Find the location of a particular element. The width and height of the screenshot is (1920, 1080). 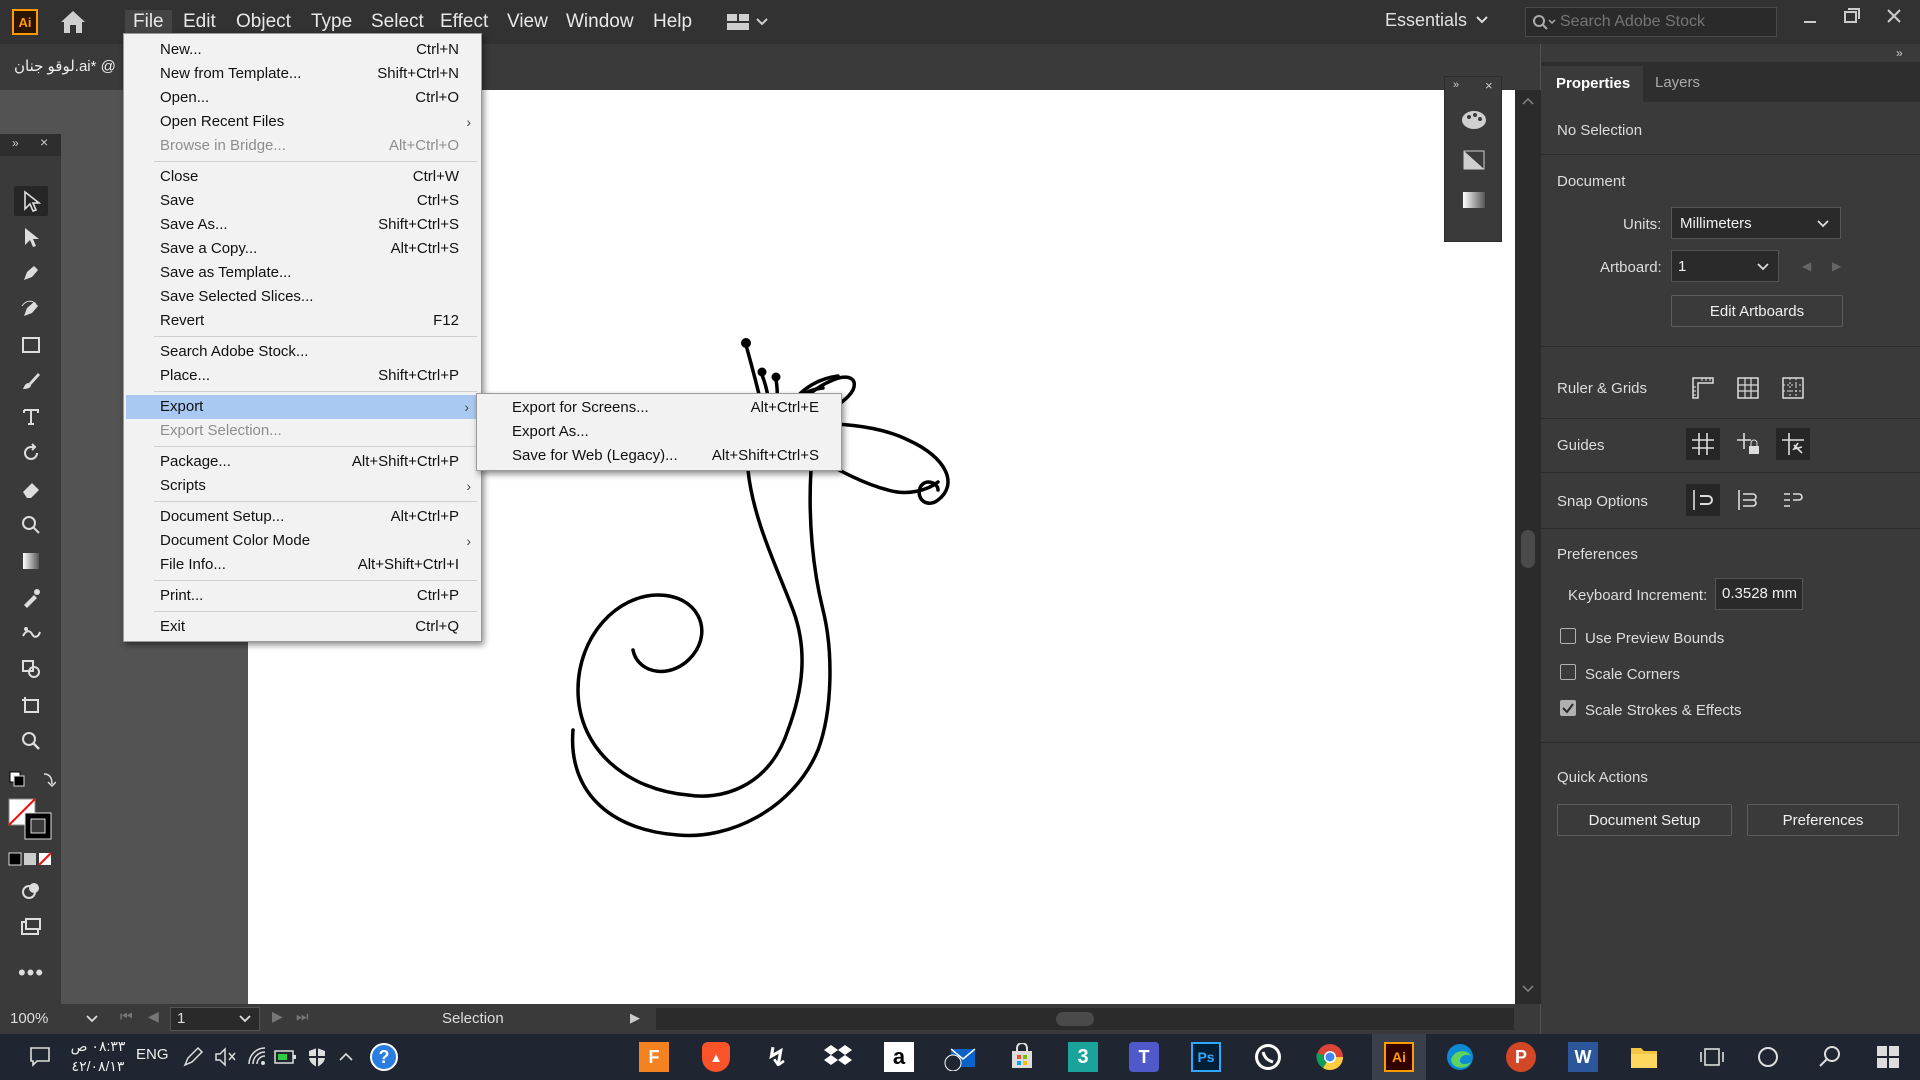

menu-type: Type is located at coordinates (331, 22).